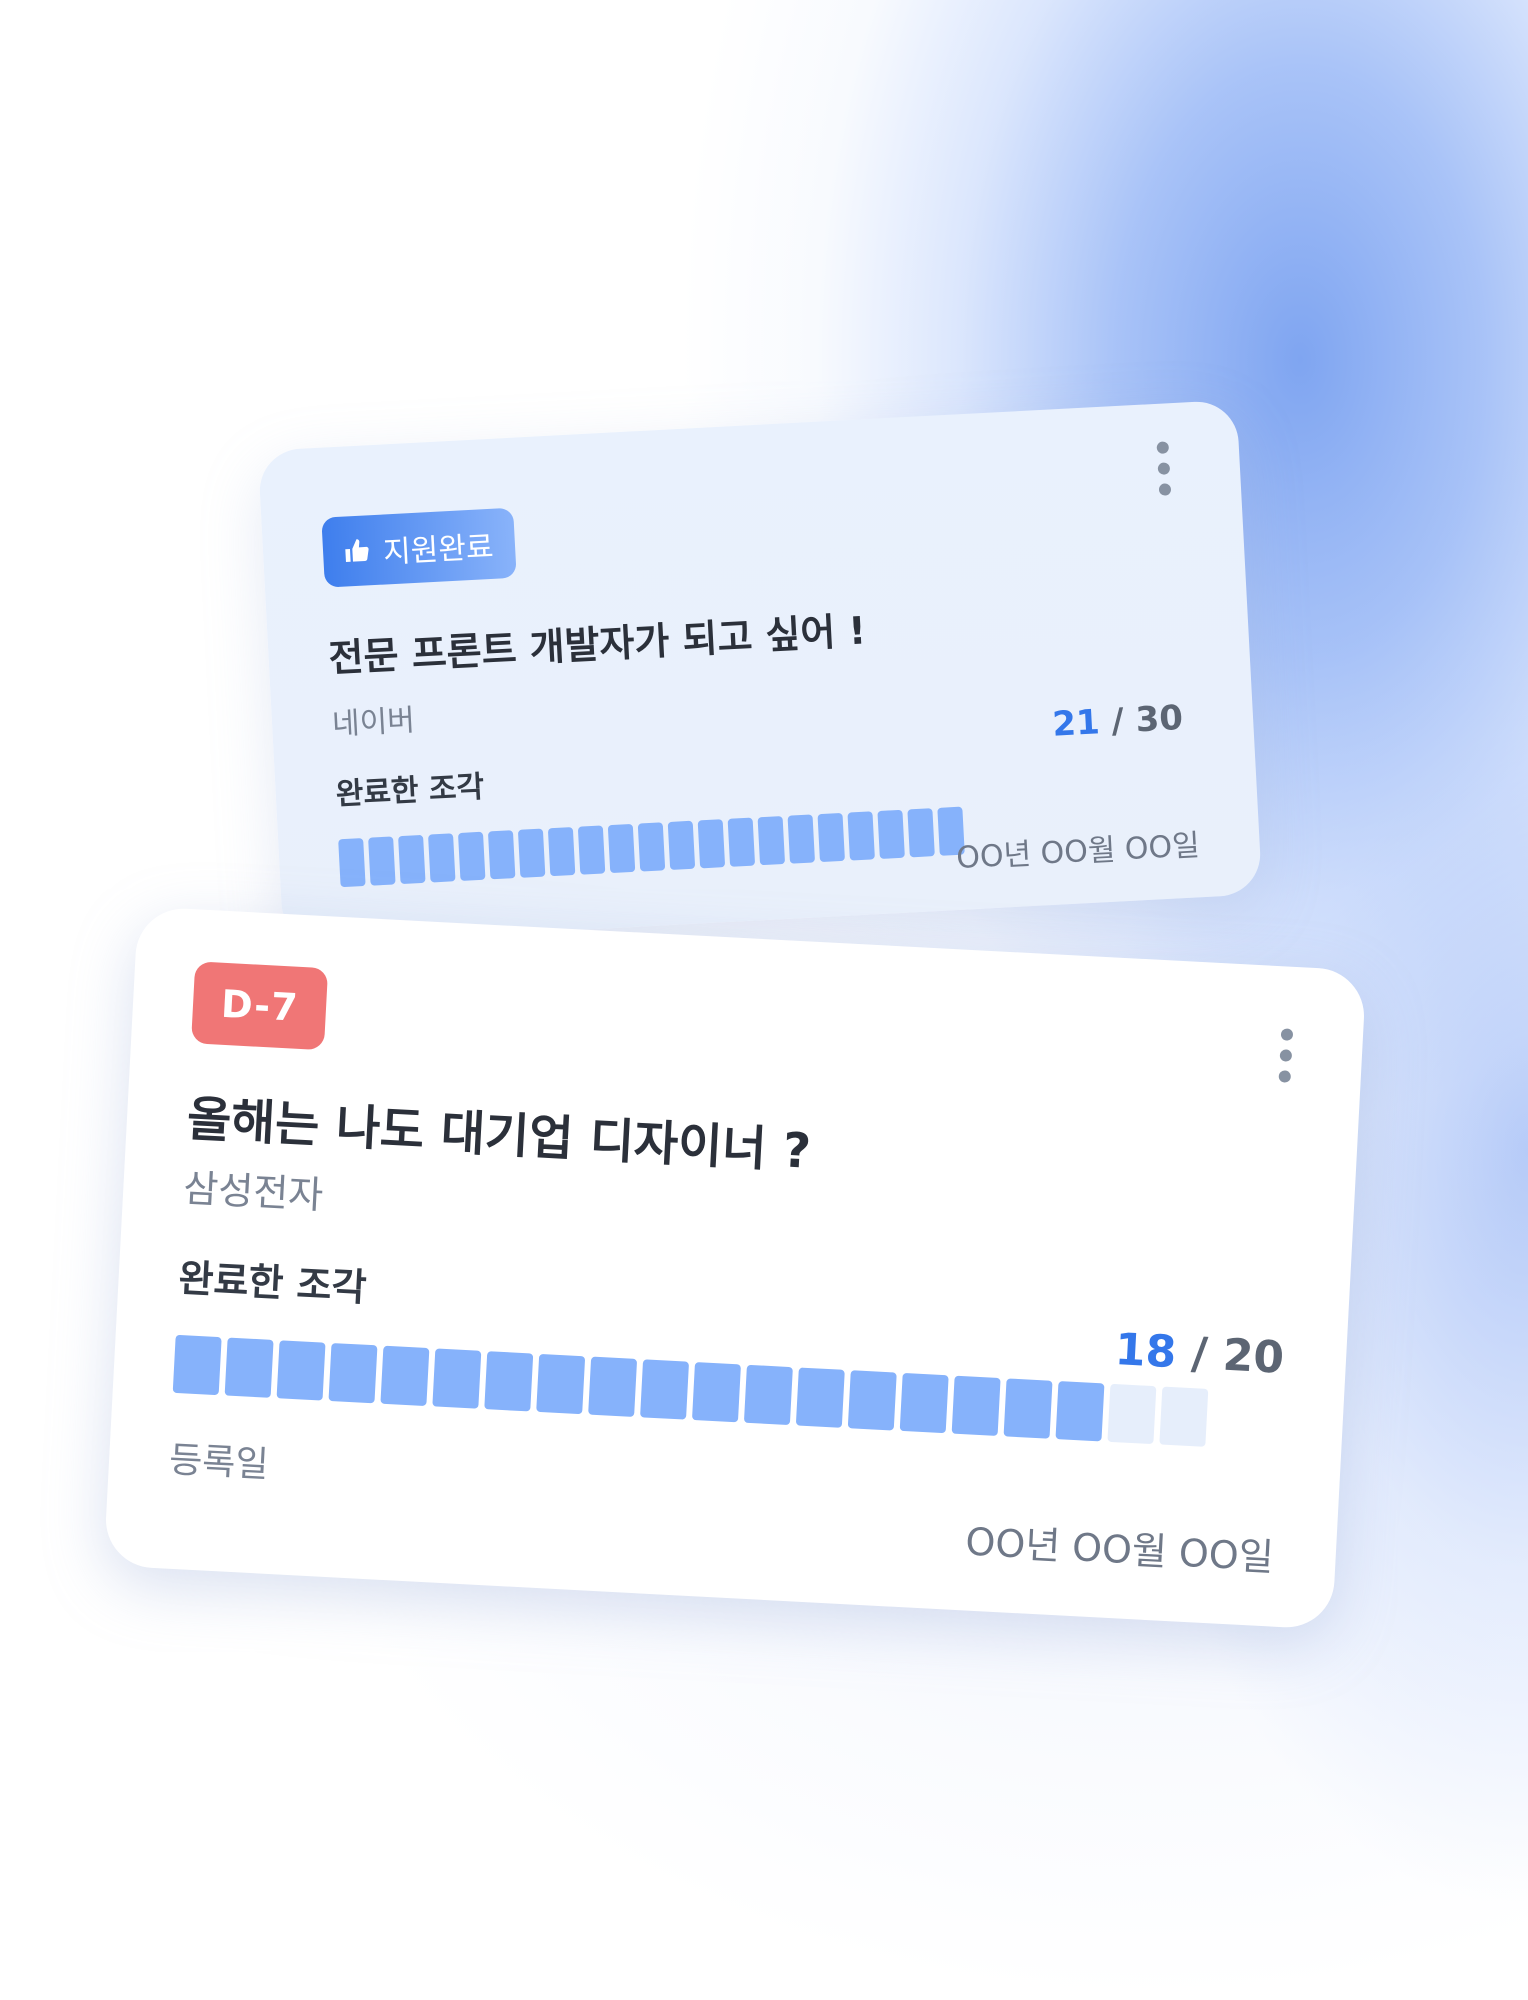  What do you see at coordinates (597, 644) in the screenshot?
I see `card-title: 전문 프론트 개발자가 되고 싶어 !` at bounding box center [597, 644].